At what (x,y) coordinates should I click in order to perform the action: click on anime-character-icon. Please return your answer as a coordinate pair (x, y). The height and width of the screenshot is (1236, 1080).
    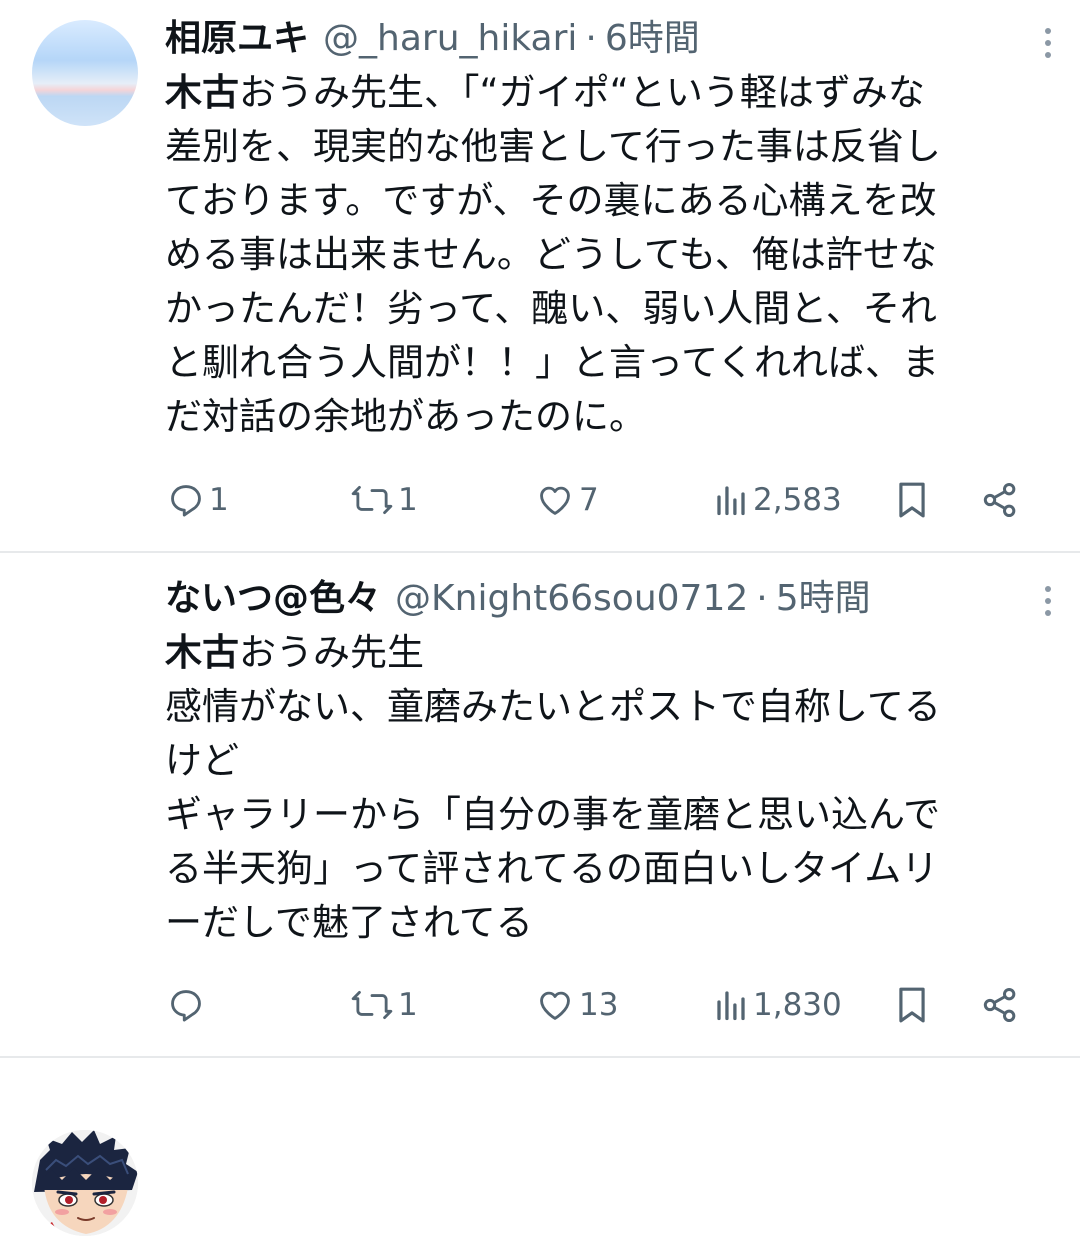
    Looking at the image, I should click on (85, 1183).